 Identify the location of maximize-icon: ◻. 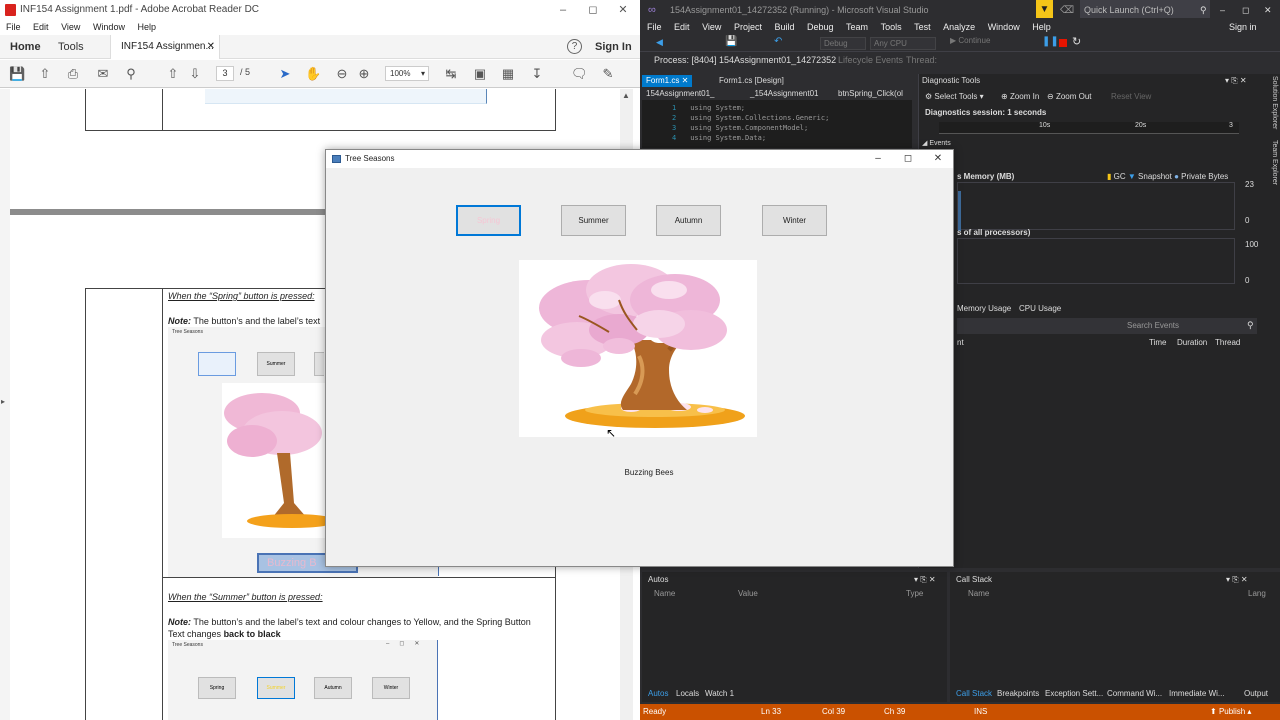
(593, 10).